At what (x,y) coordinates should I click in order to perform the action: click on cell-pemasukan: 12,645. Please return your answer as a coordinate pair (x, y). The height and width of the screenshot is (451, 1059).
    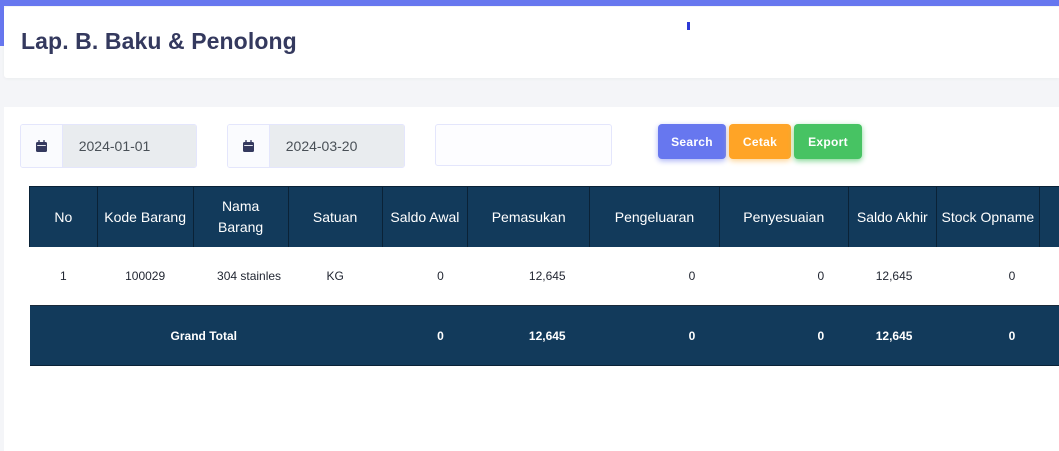
    Looking at the image, I should click on (528, 276).